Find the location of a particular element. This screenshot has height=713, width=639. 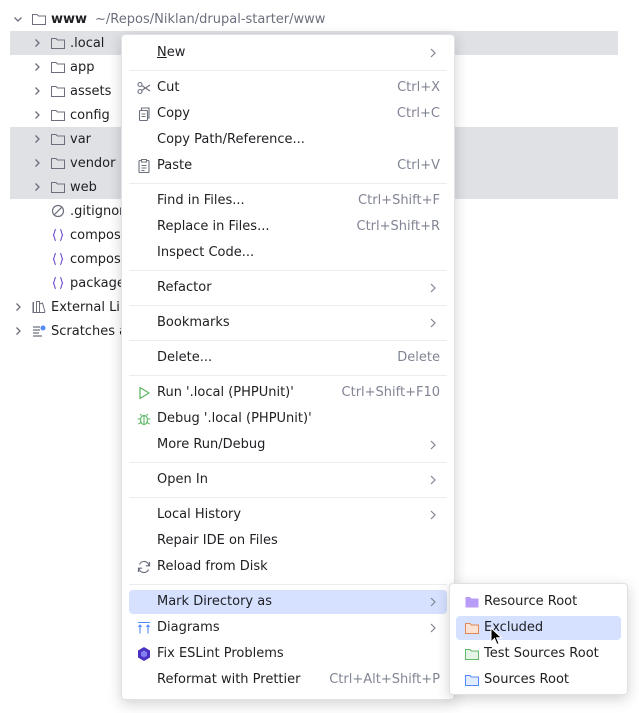

menu-item-run: Run '.local (PHPUnit)' Ctrl+Shift+F10 is located at coordinates (288, 393).